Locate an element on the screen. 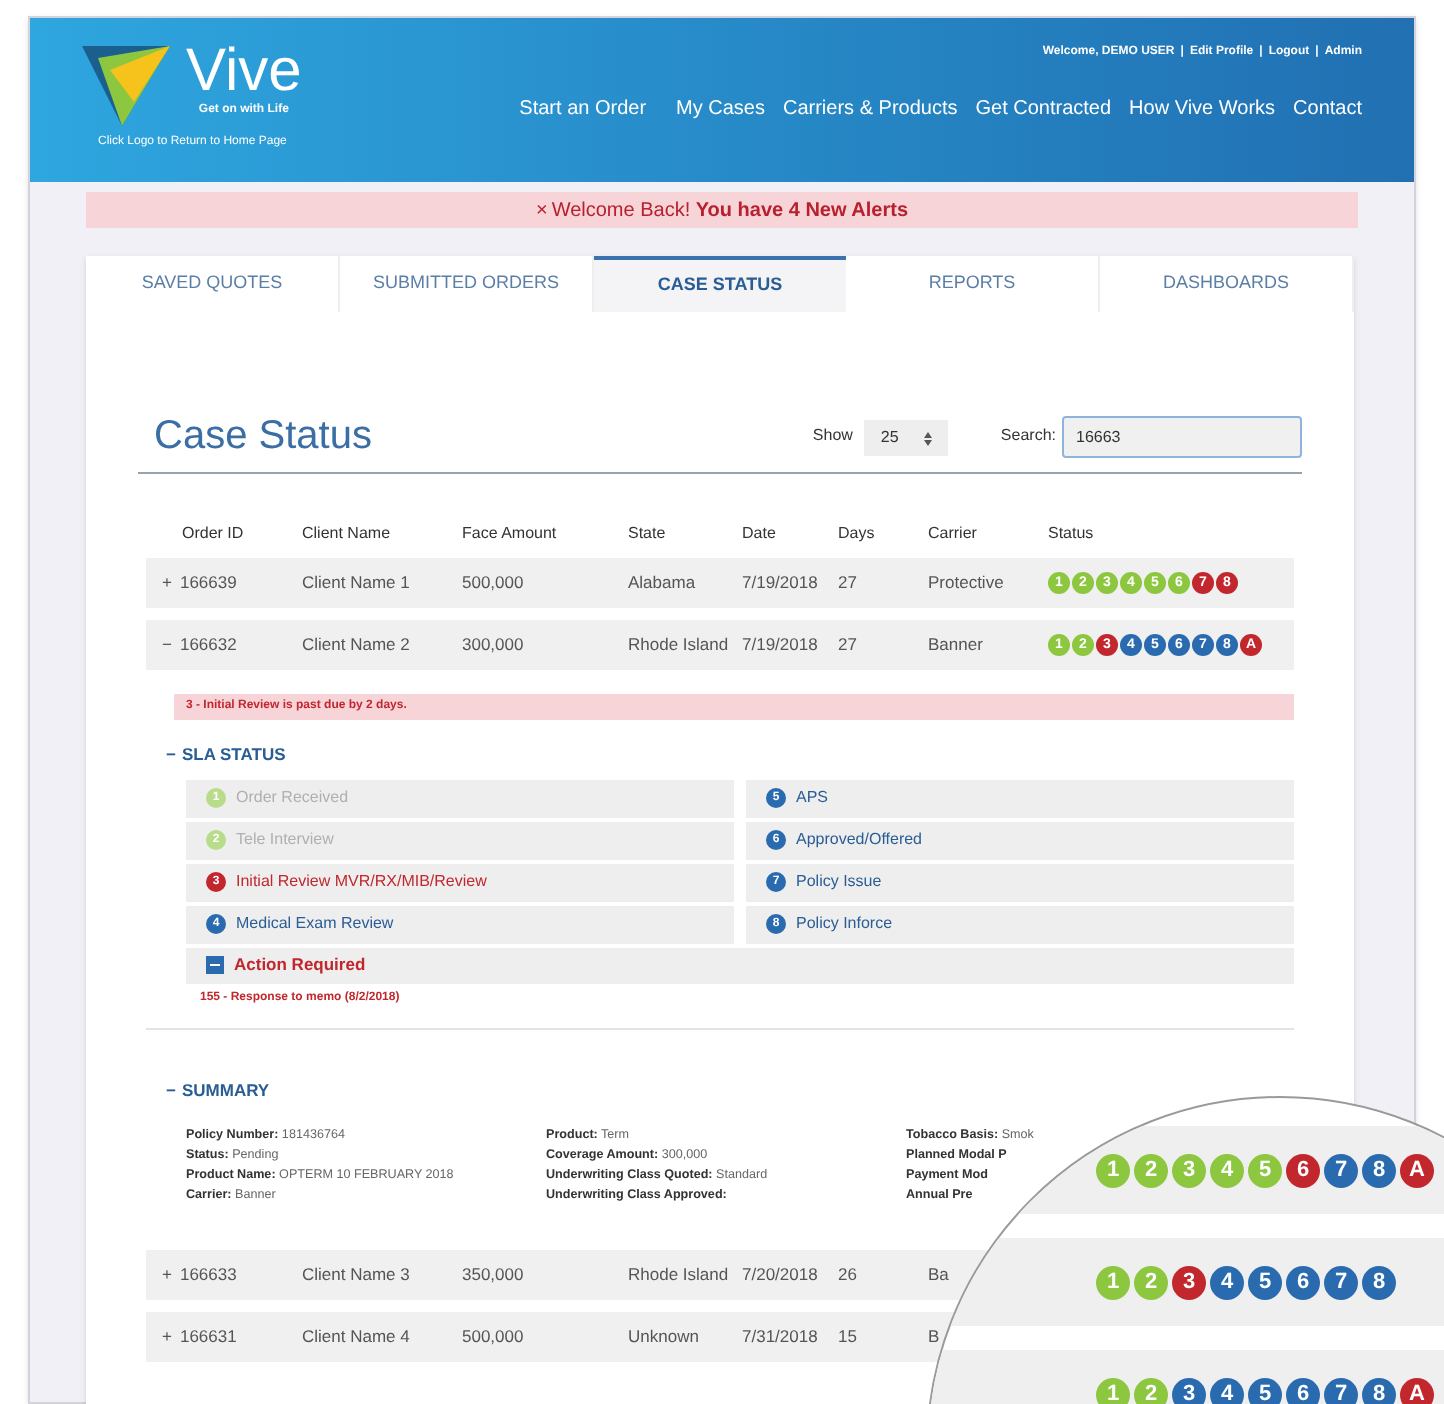 Image resolution: width=1444 pixels, height=1404 pixels. table-cell: 7/31/2018 is located at coordinates (780, 1335).